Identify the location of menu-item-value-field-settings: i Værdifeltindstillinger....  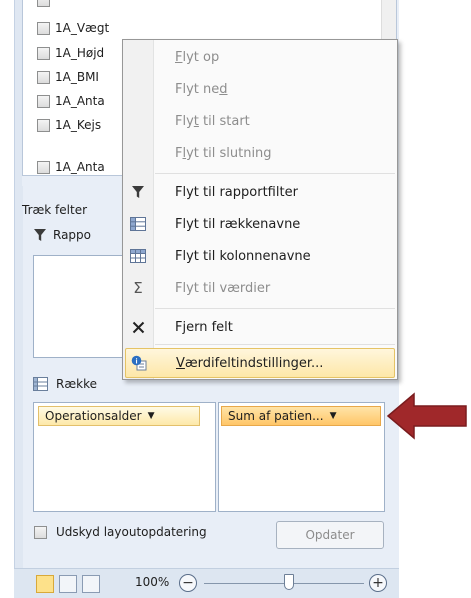
(260, 363).